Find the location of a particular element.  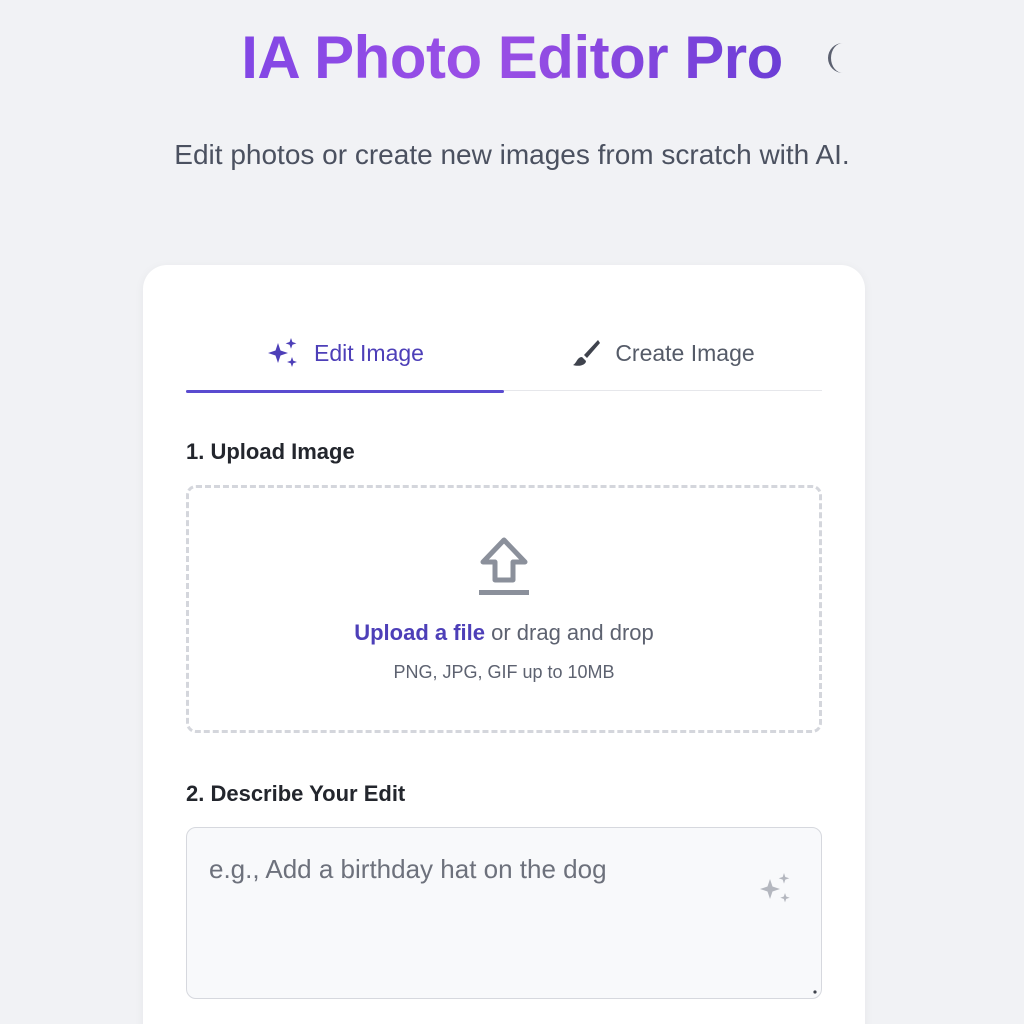

enhance-prompt-button is located at coordinates (775, 888).